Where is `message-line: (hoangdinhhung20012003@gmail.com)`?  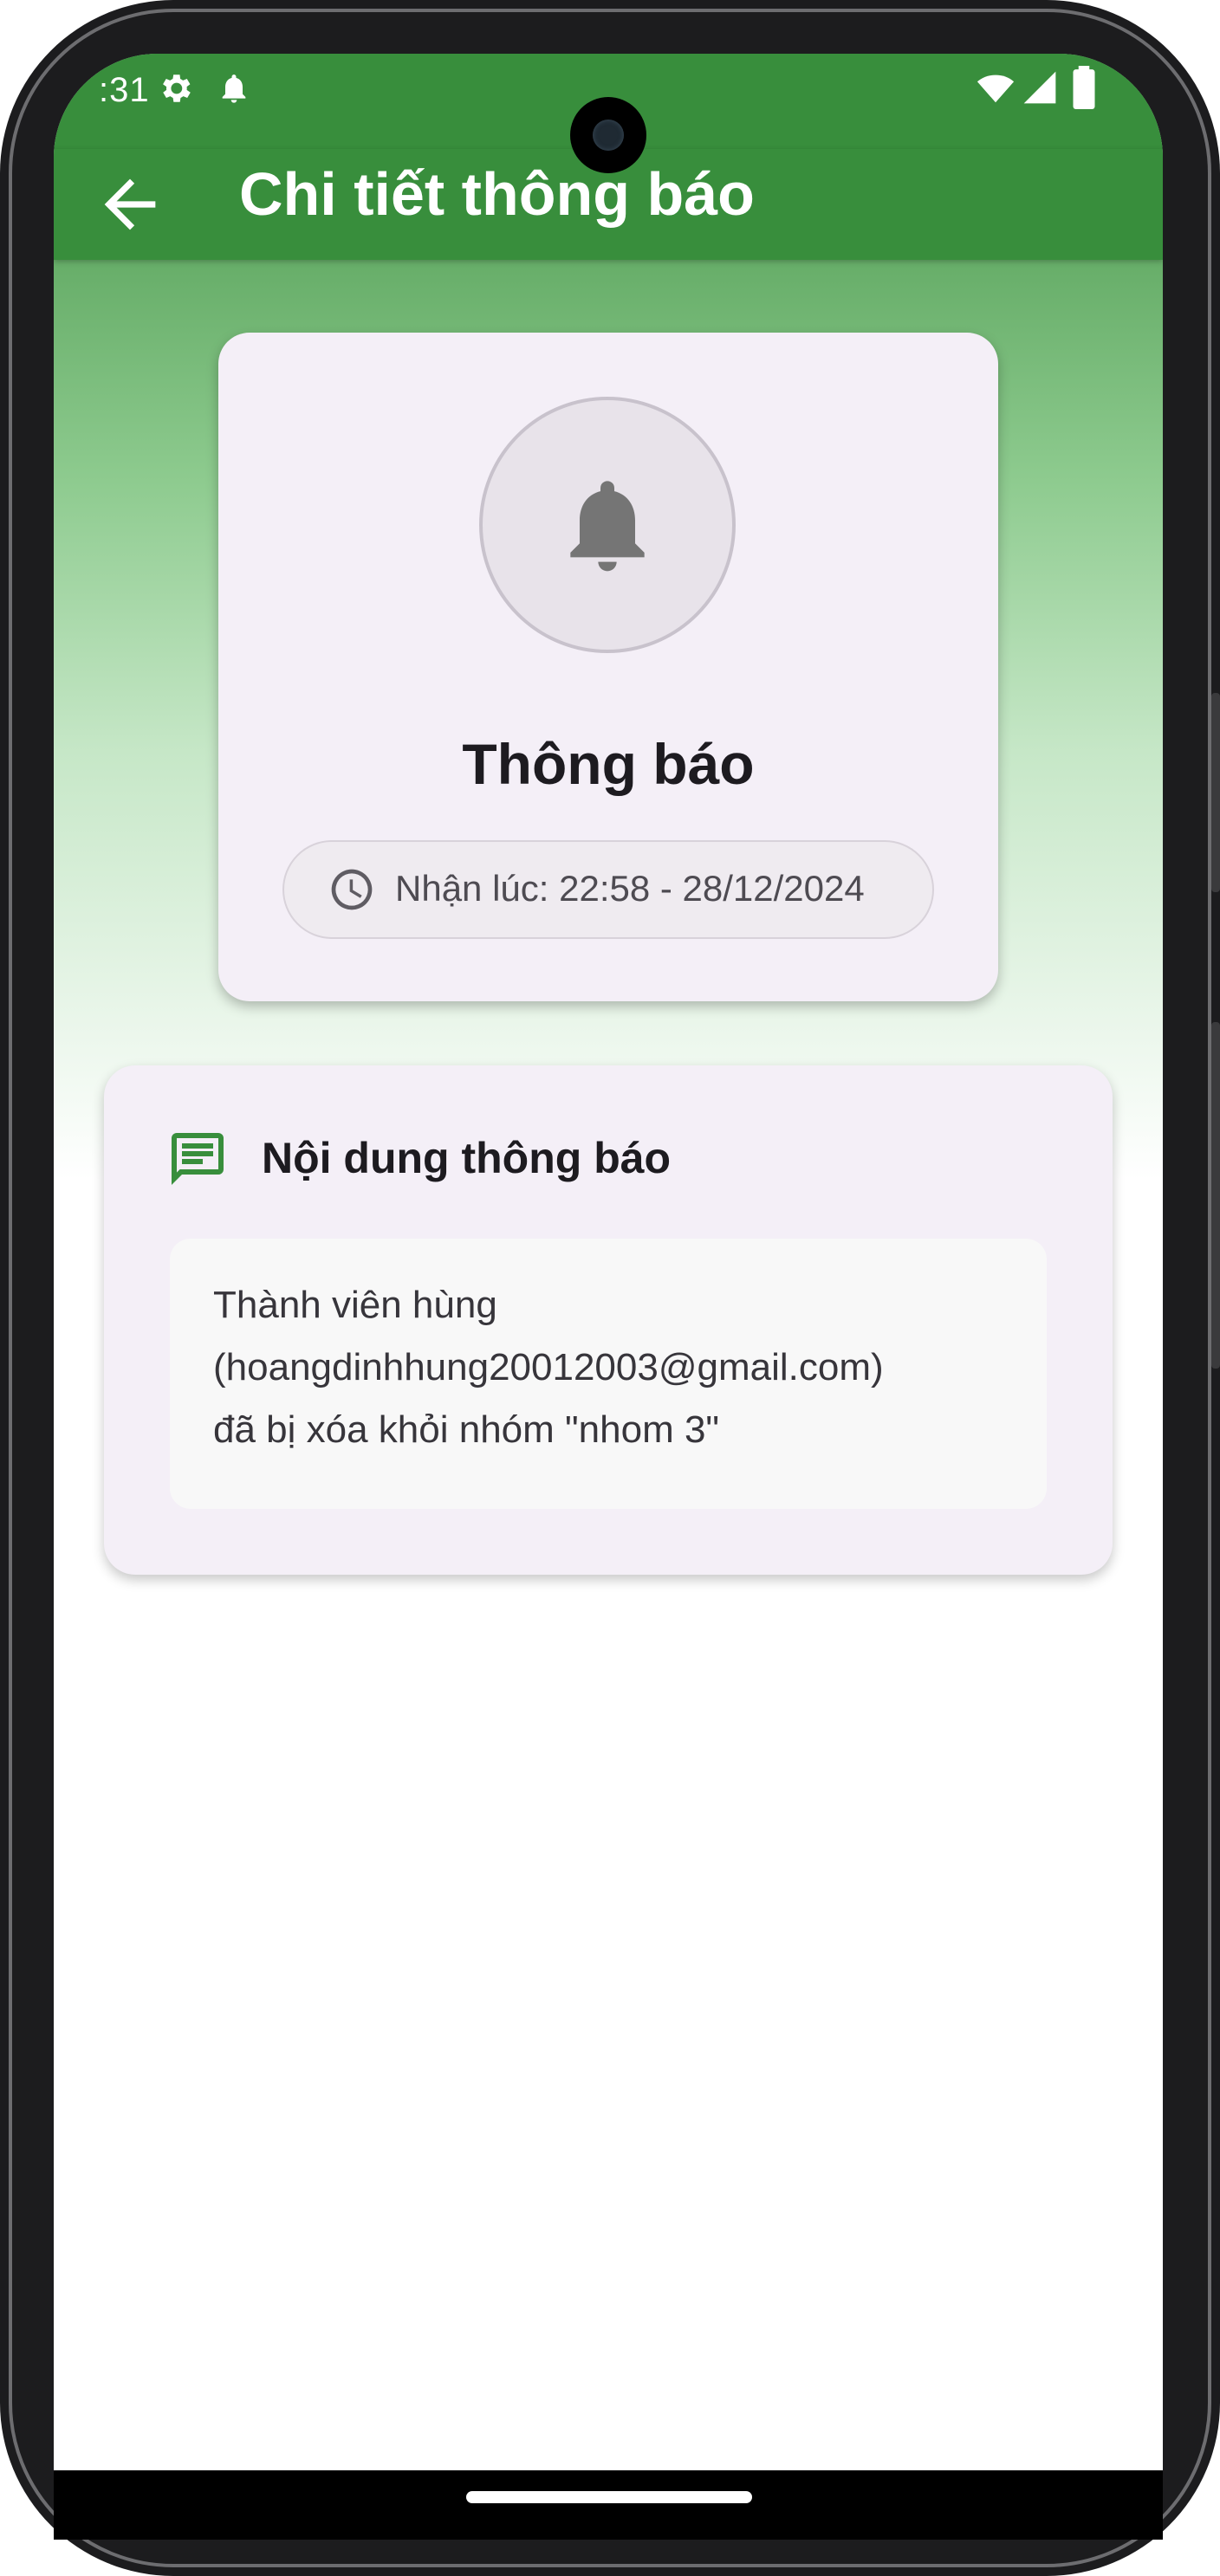 message-line: (hoangdinhhung20012003@gmail.com) is located at coordinates (548, 1367).